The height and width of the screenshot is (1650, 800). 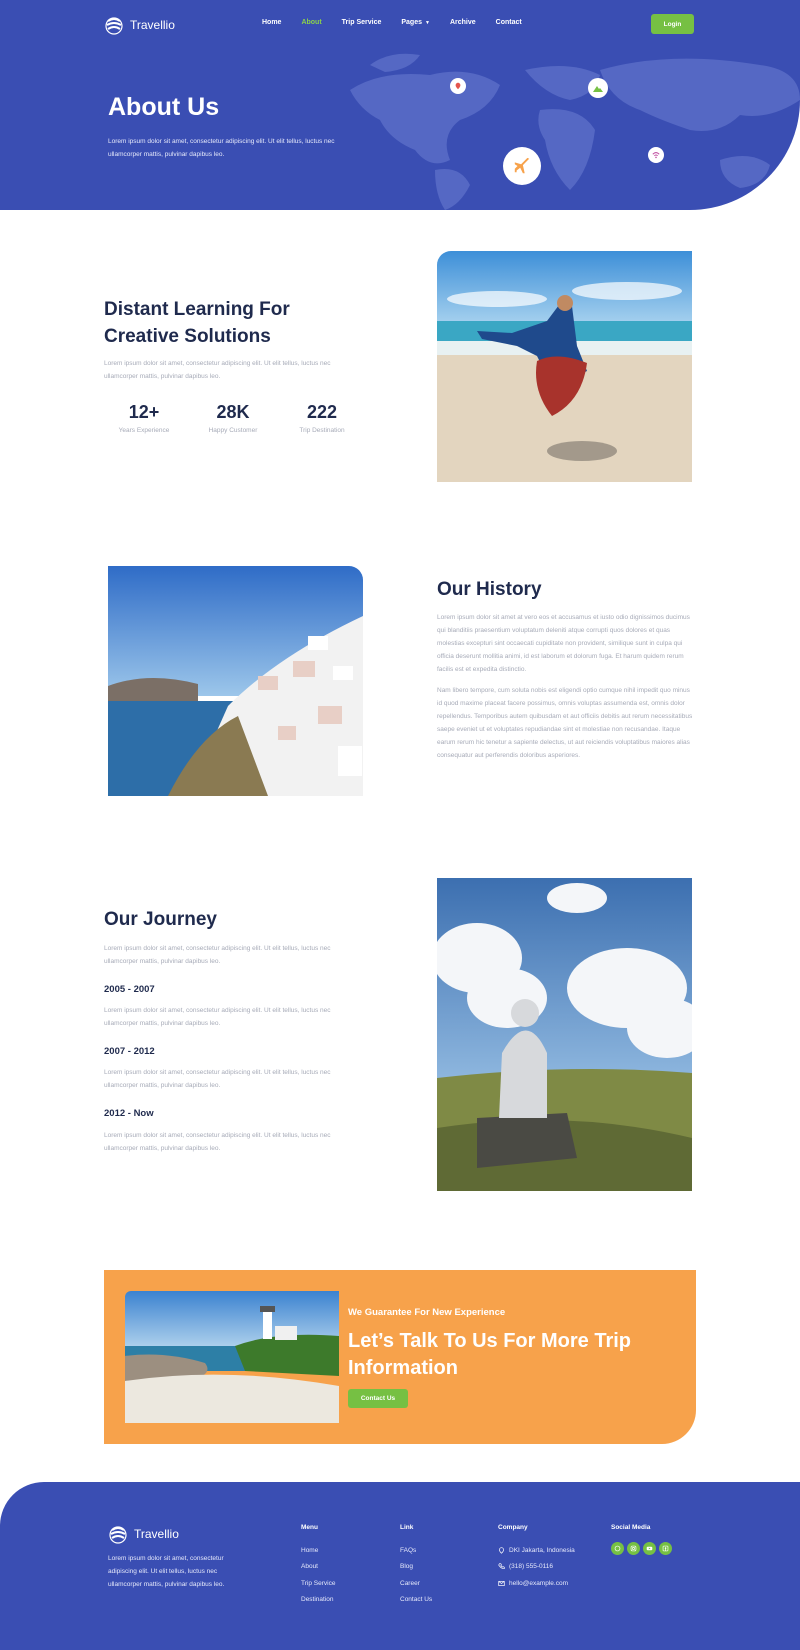 I want to click on footer-link-career: Career, so click(x=416, y=1583).